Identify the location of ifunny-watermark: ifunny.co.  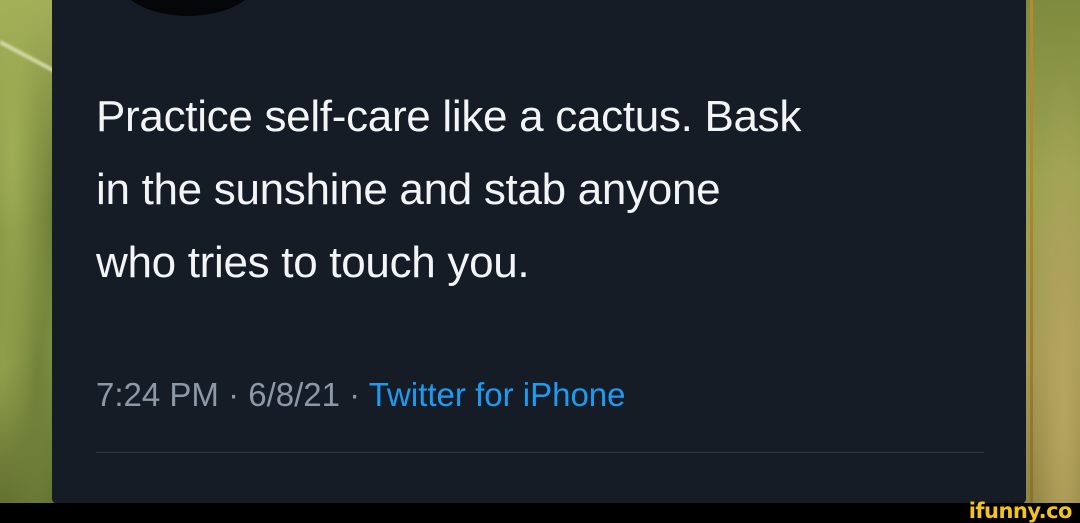
(1020, 511).